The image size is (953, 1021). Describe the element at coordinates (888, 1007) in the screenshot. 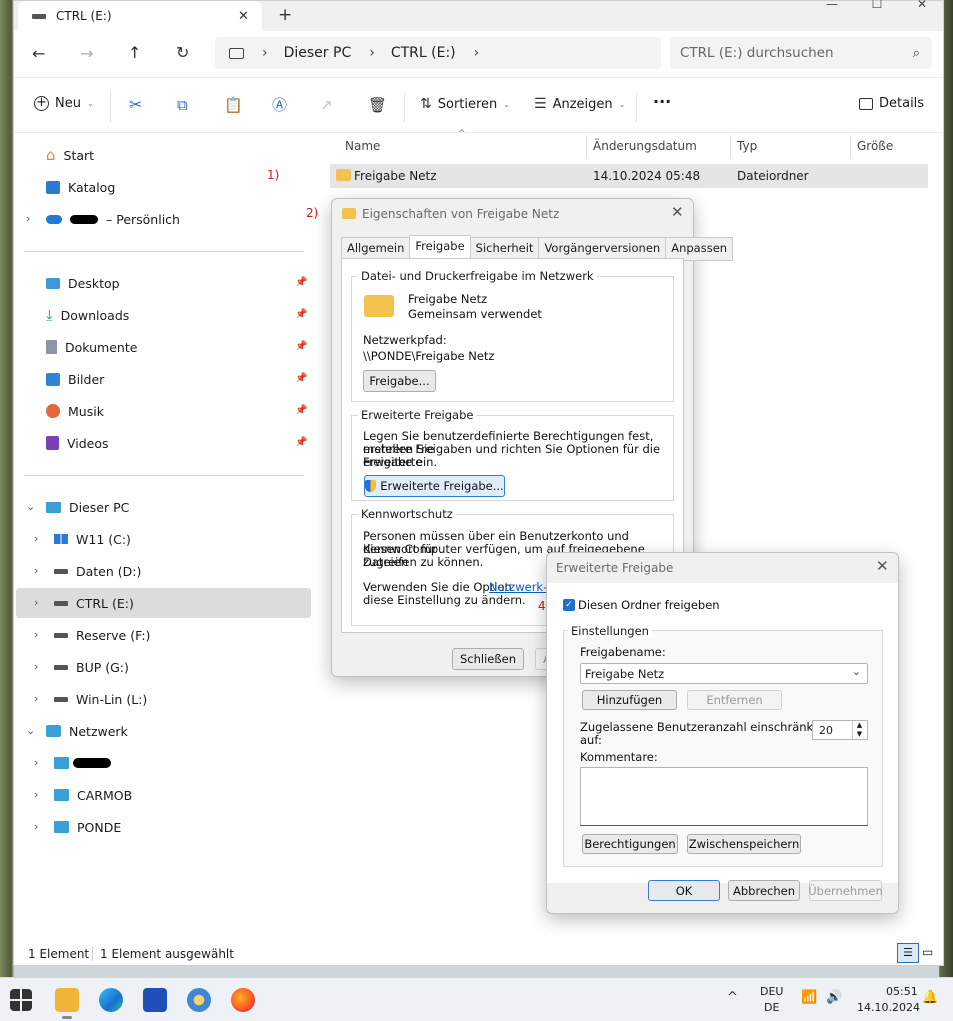

I see `clock-date: 14.10.2024` at that location.